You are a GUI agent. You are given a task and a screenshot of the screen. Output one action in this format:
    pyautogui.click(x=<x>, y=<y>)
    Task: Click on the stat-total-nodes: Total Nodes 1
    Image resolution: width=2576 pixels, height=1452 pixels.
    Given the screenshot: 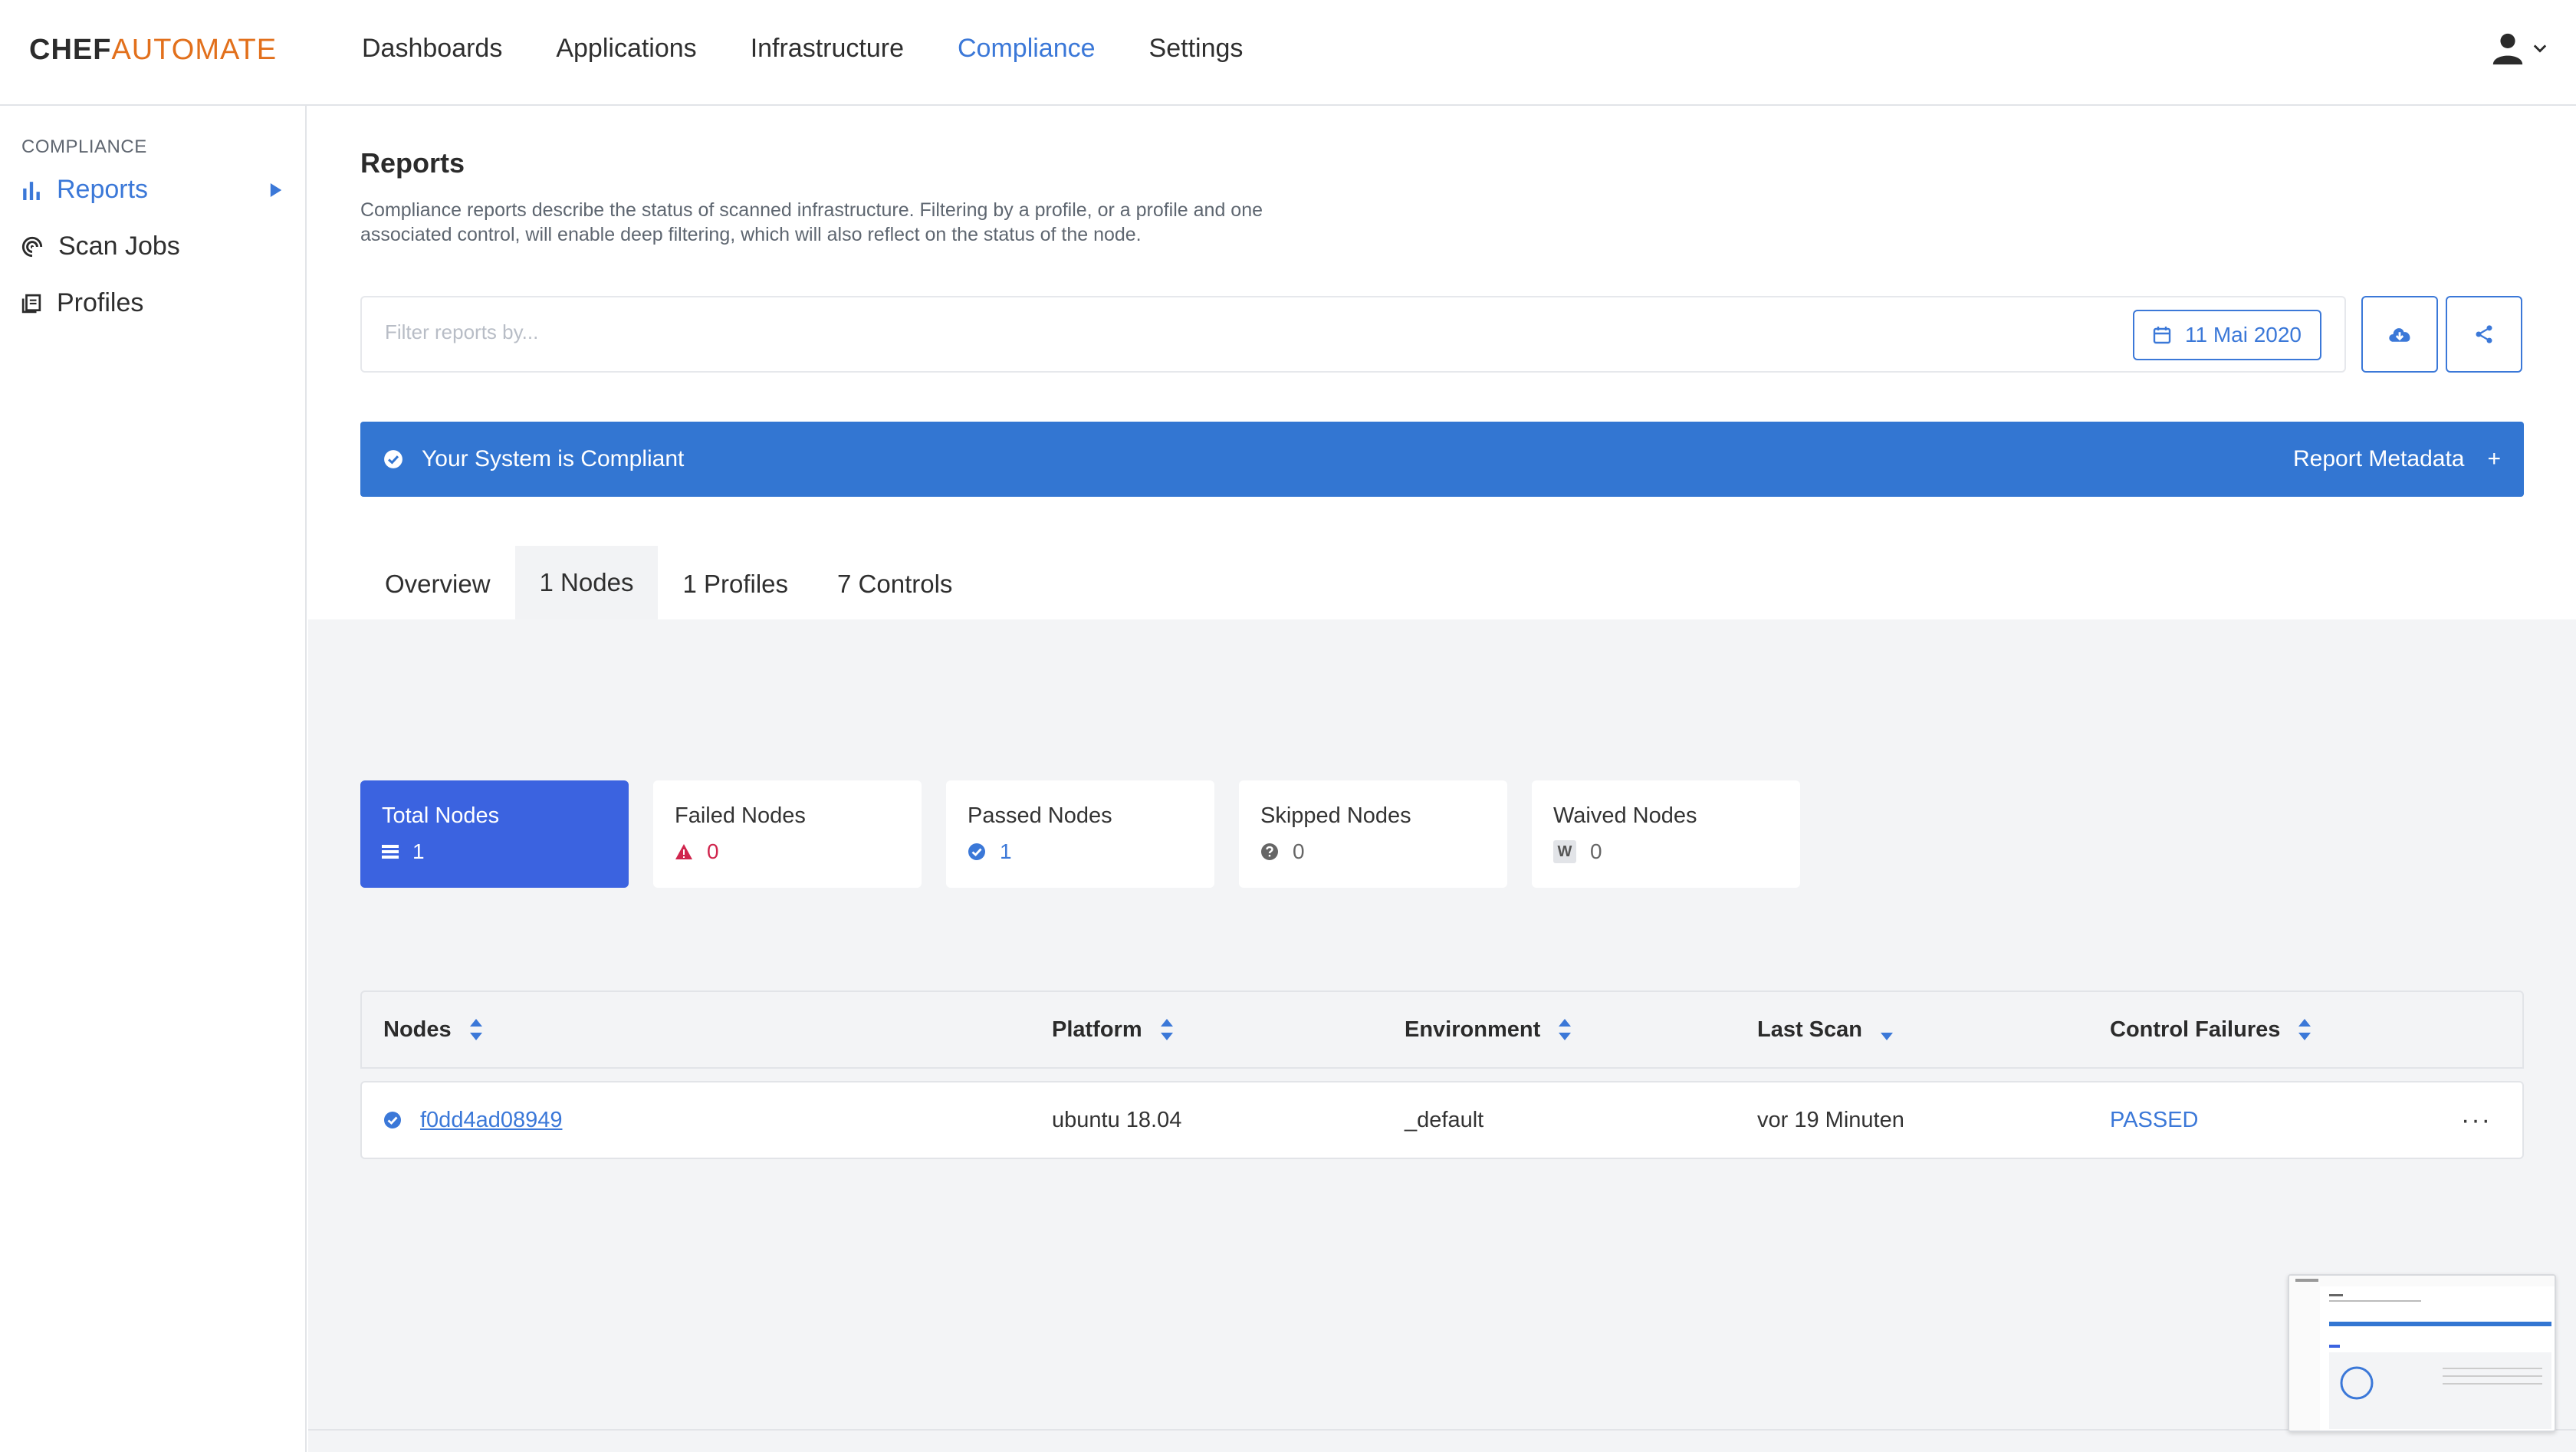 What is the action you would take?
    pyautogui.click(x=495, y=834)
    